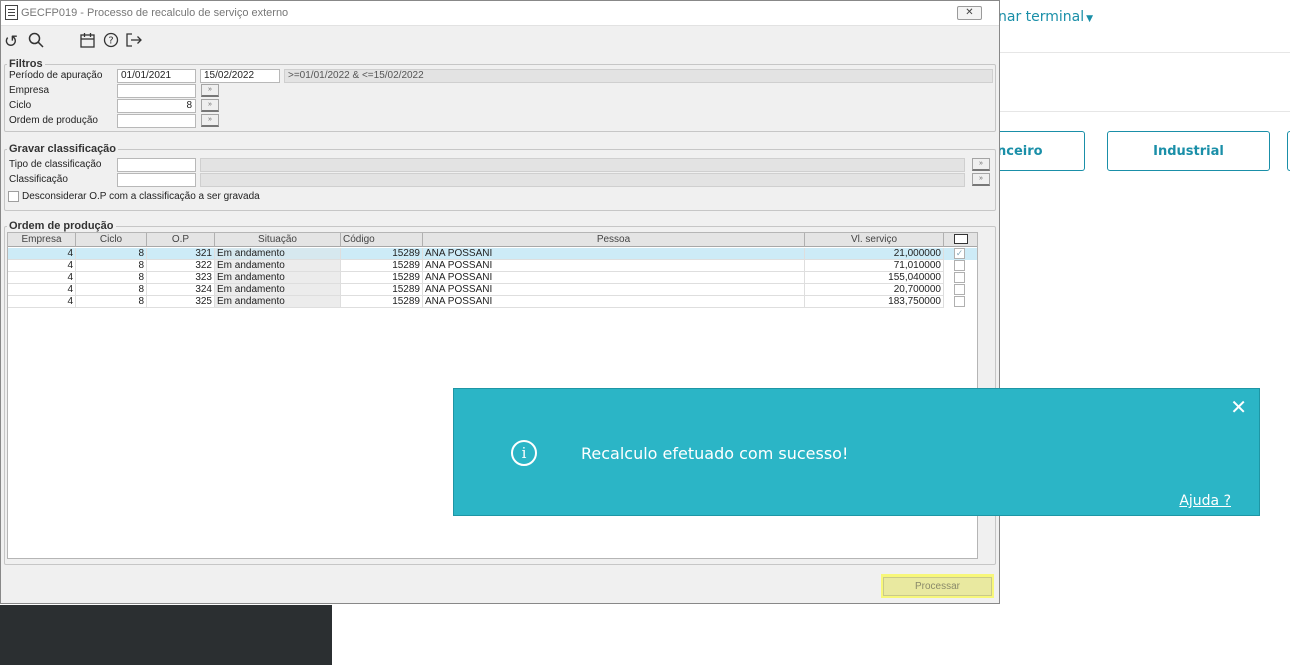  I want to click on toolbar: ↺ ?, so click(500, 42).